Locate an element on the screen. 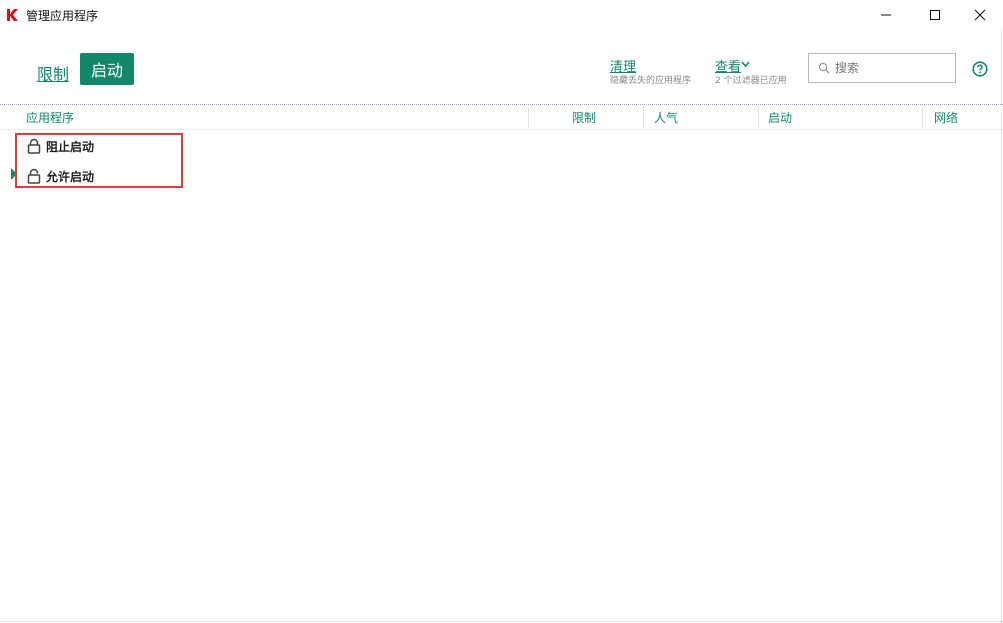  minimize-icon is located at coordinates (886, 15).